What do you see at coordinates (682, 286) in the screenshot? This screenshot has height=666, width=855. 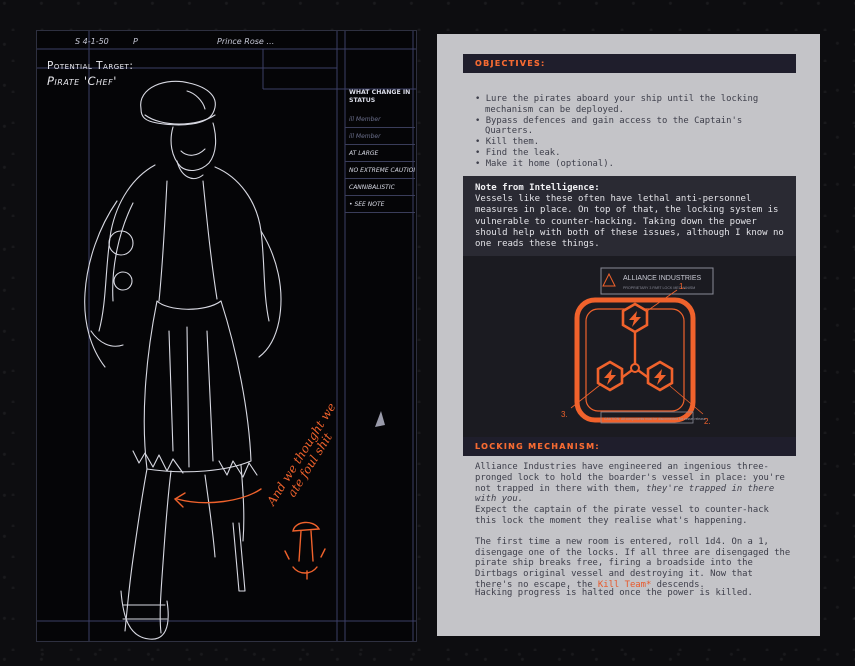 I see `callout-1: 1.` at bounding box center [682, 286].